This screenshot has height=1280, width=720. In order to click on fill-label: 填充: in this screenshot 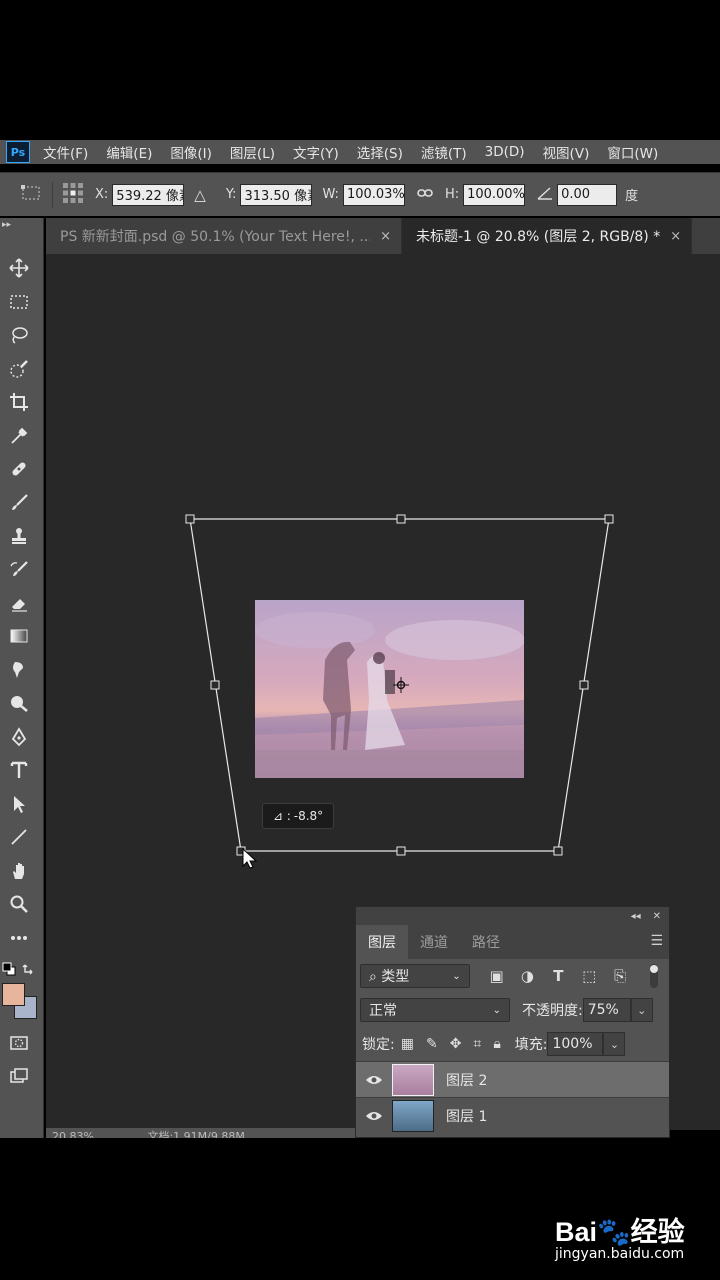, I will do `click(531, 1045)`.